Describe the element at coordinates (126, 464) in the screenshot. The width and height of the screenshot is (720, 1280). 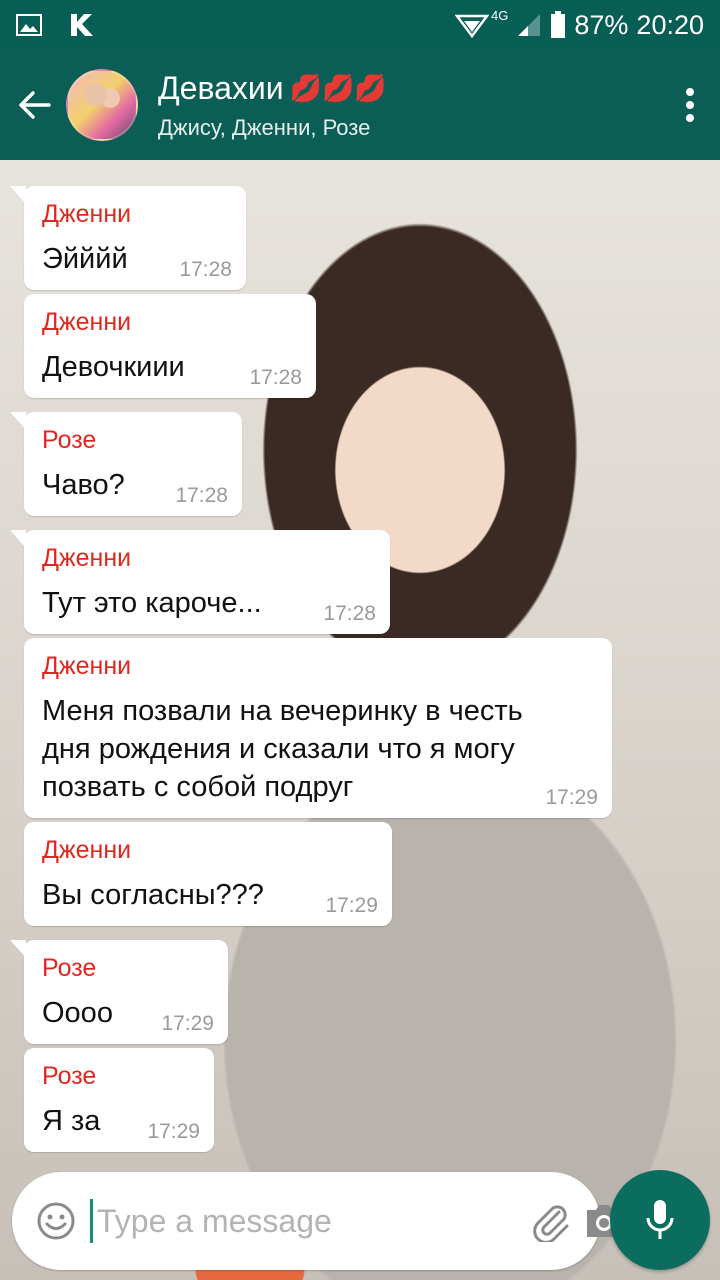
I see `message-bubble: Розе Чаво? 17:28` at that location.